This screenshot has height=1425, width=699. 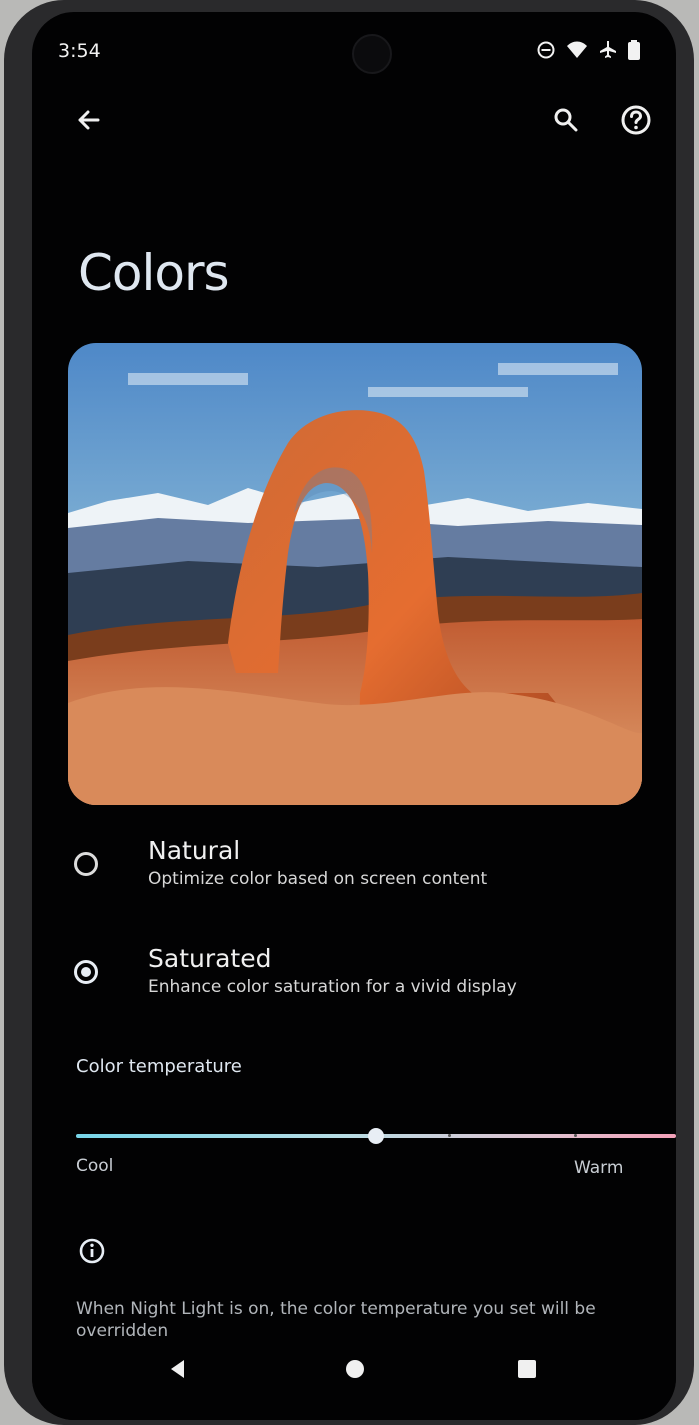 What do you see at coordinates (546, 50) in the screenshot?
I see `do-not-disturb-icon` at bounding box center [546, 50].